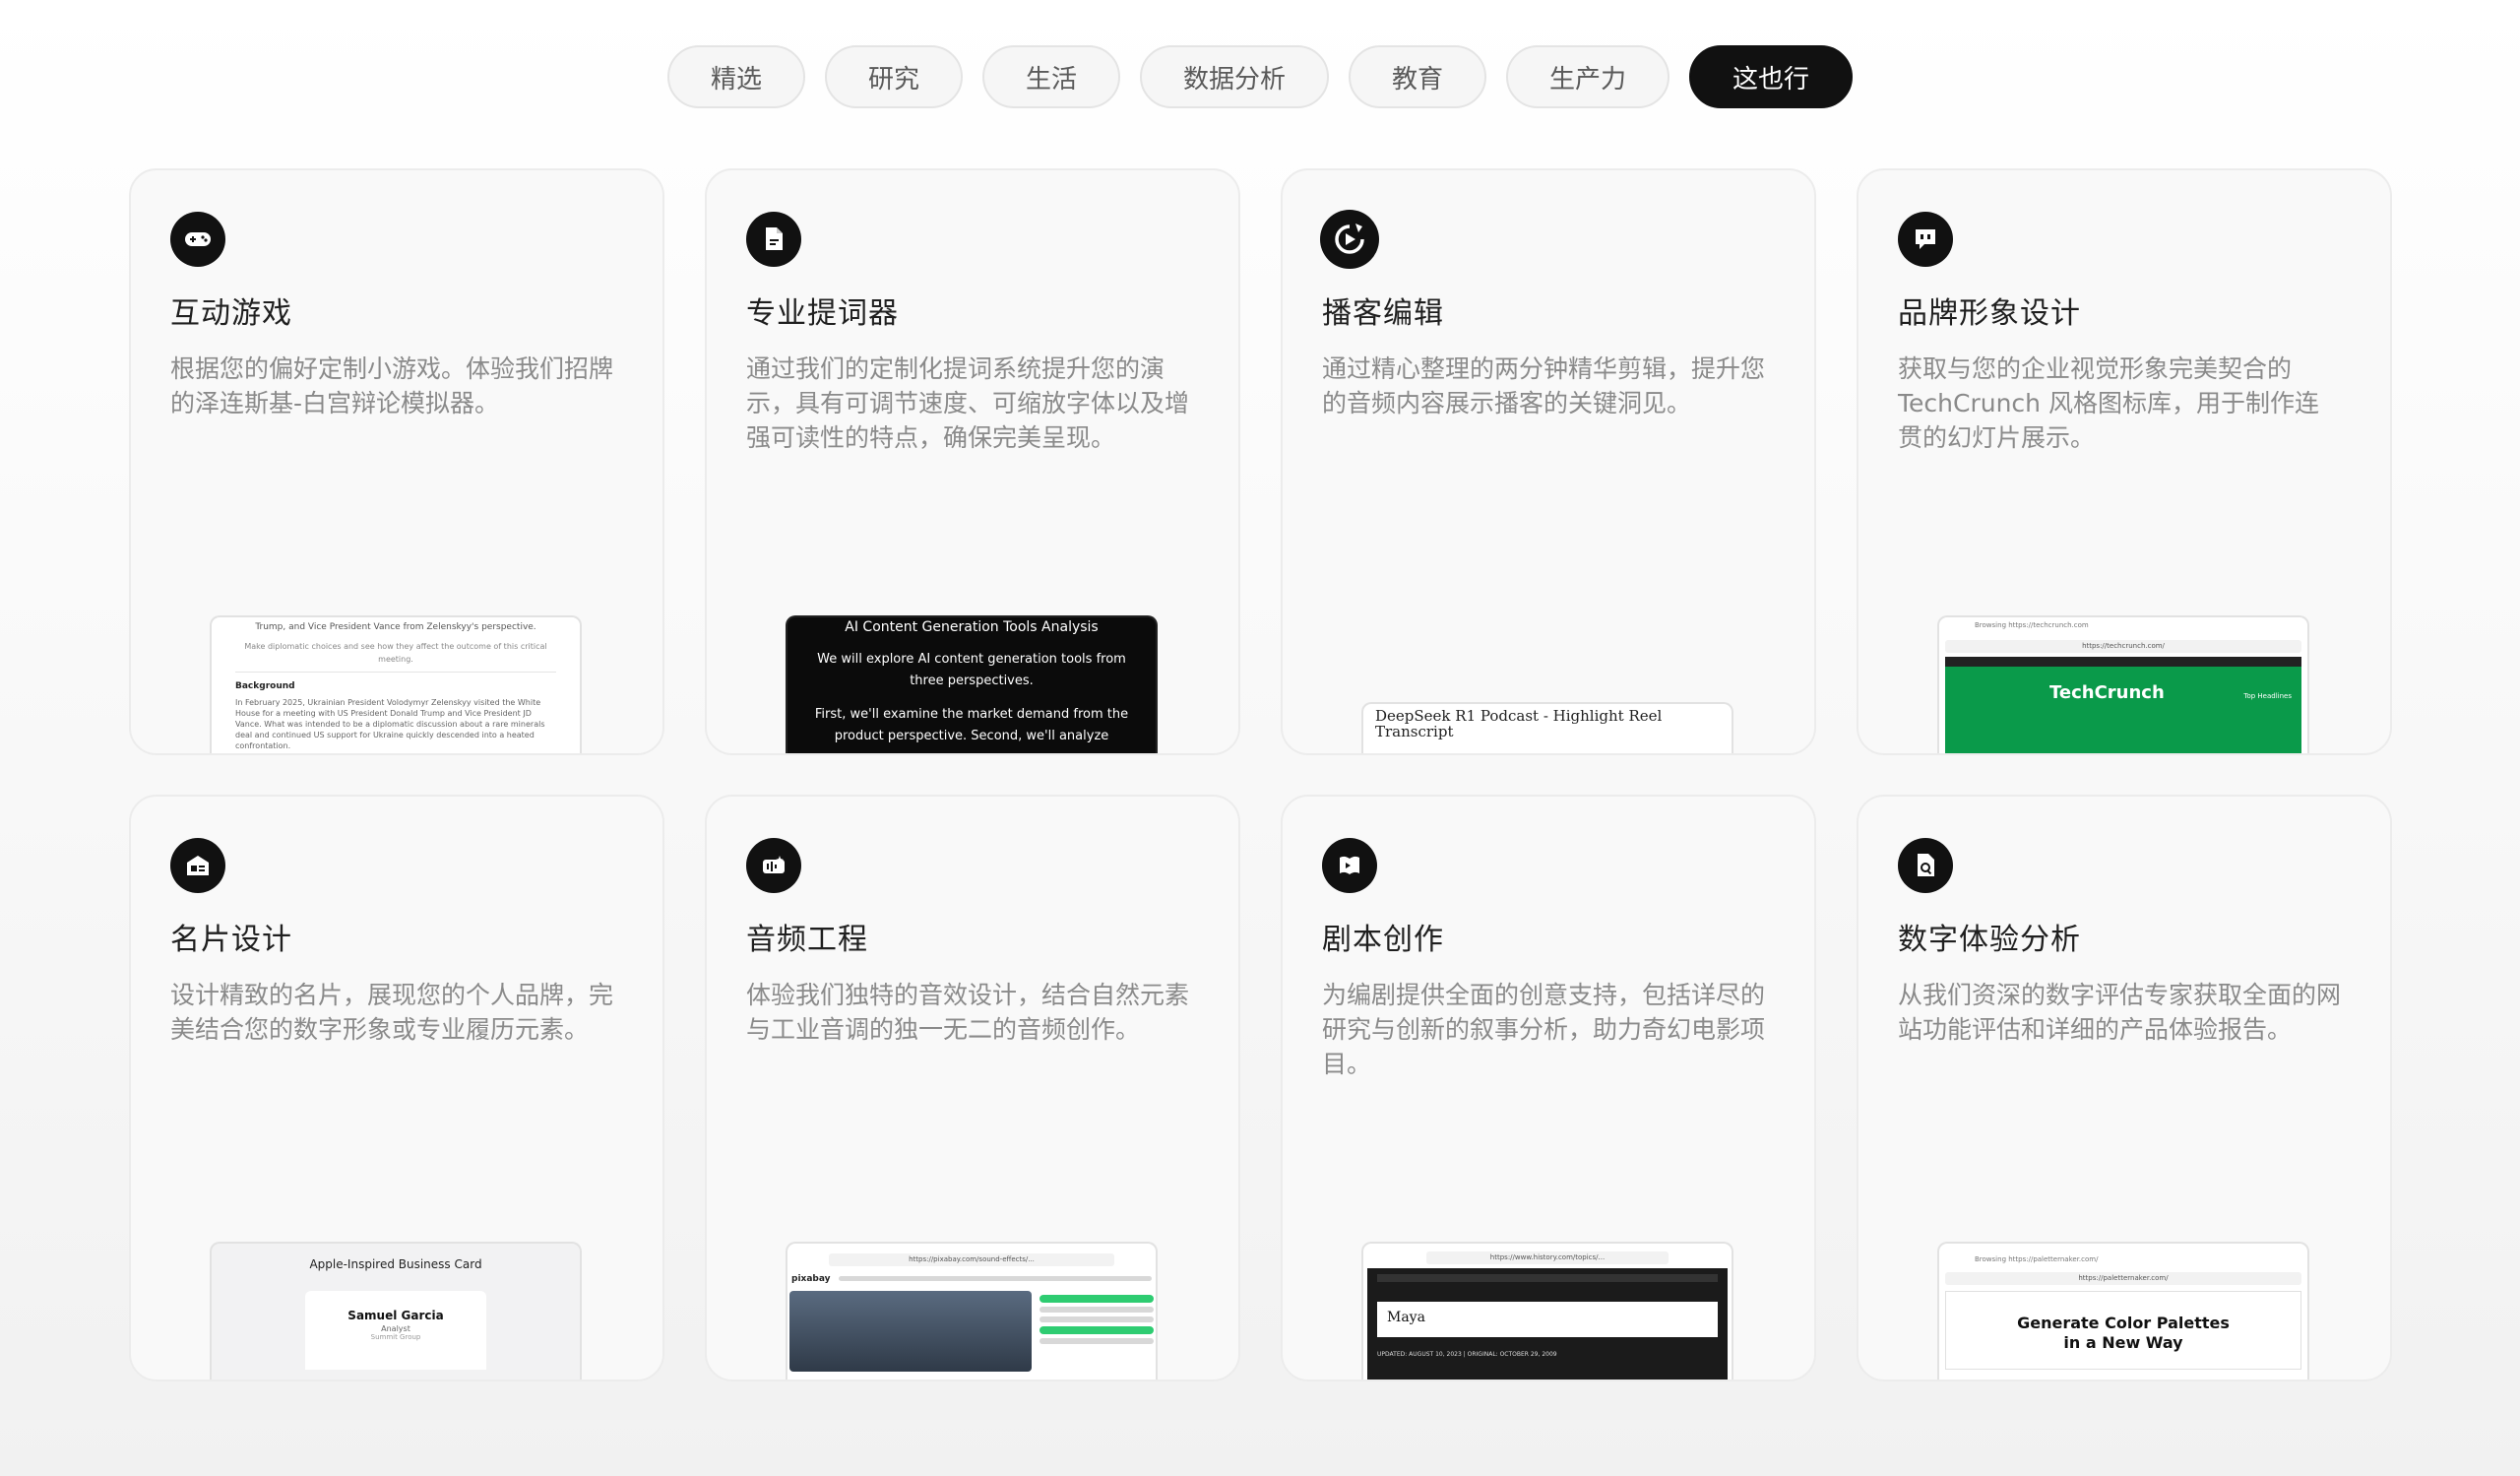 This screenshot has height=1476, width=2520. What do you see at coordinates (2120, 1012) in the screenshot?
I see `card-description: 从我们资深的数字评估专家获取全面的网站功能评估和详细的产品体验报告。` at bounding box center [2120, 1012].